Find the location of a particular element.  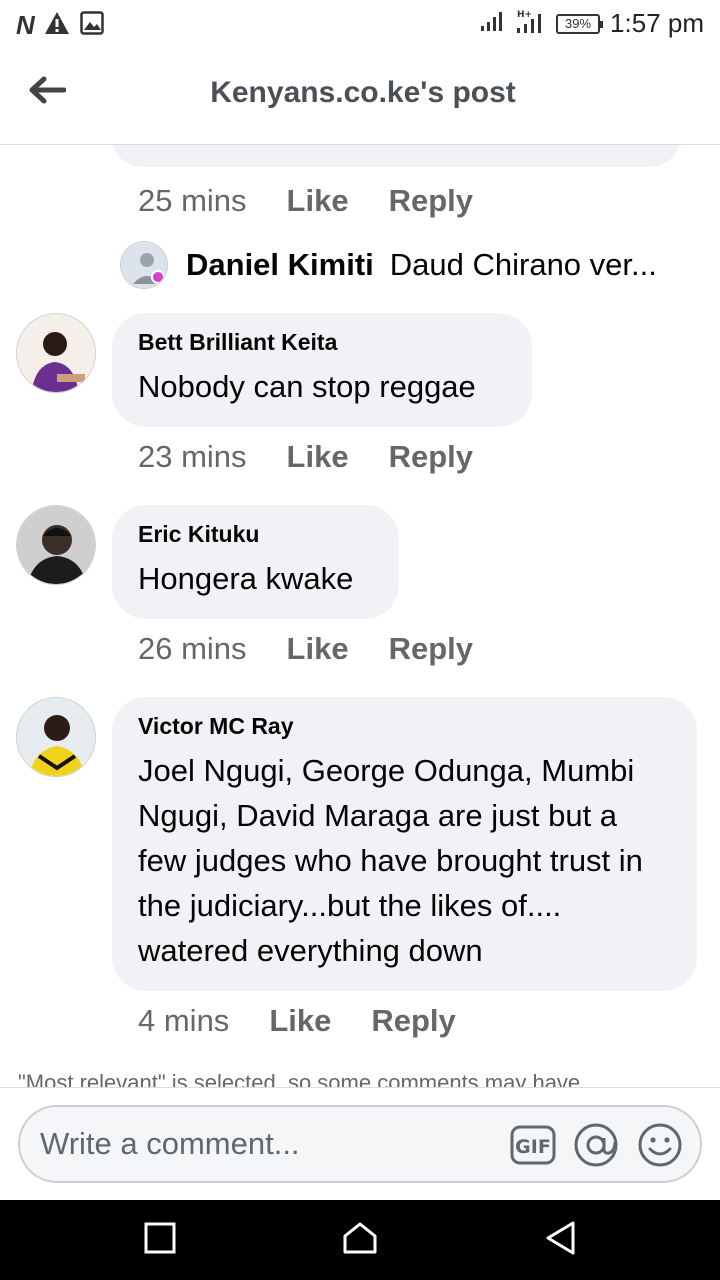

post-header: Kenyans.co.ke's post is located at coordinates (360, 96).